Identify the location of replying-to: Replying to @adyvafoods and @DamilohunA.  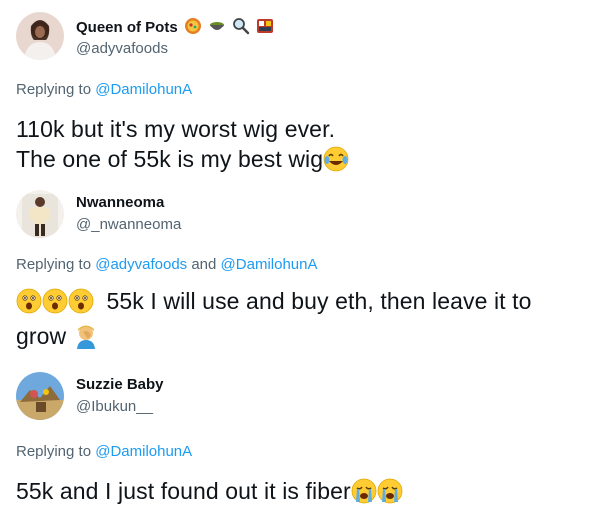
(167, 264).